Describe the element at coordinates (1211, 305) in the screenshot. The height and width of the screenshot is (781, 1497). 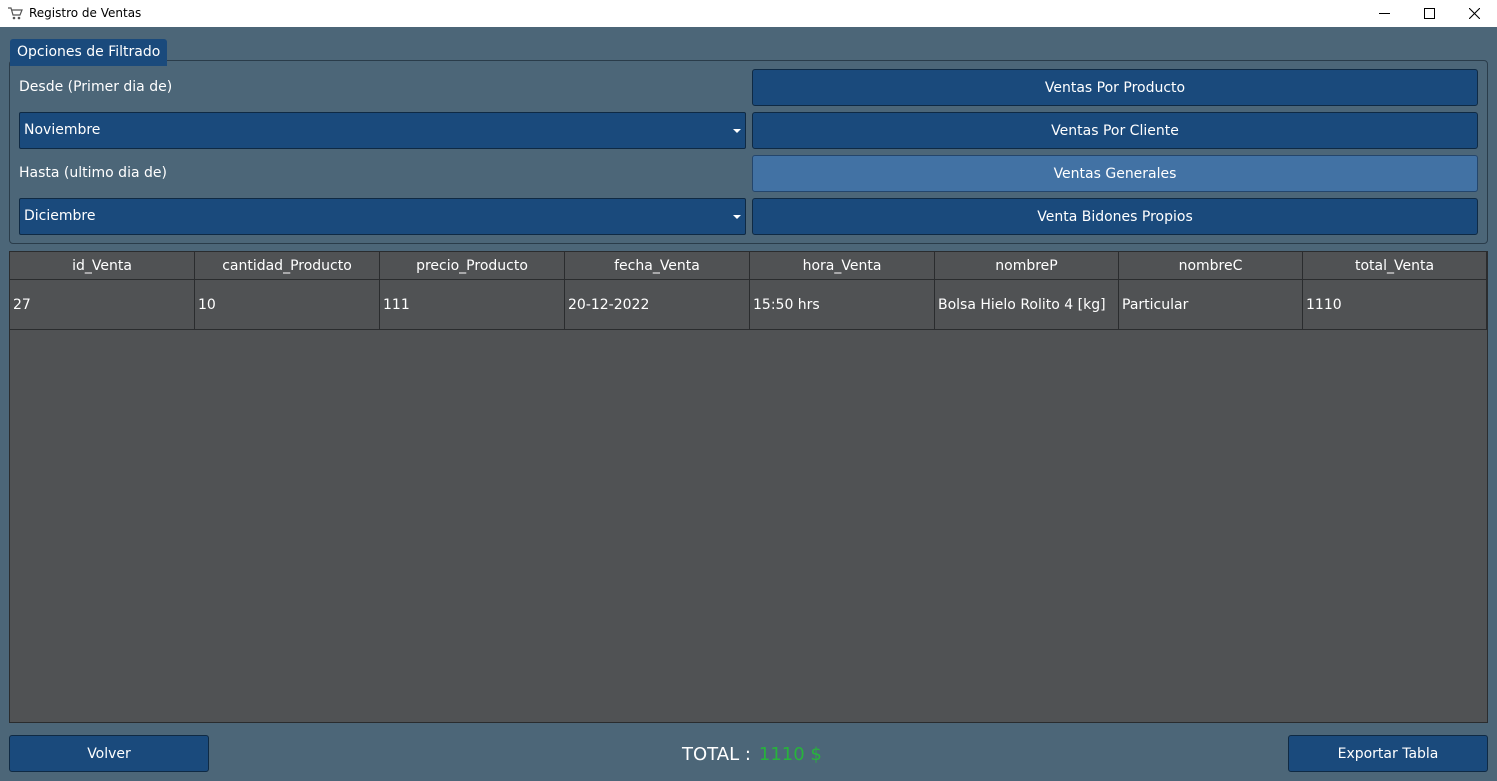
I see `table-cell: Particular` at that location.